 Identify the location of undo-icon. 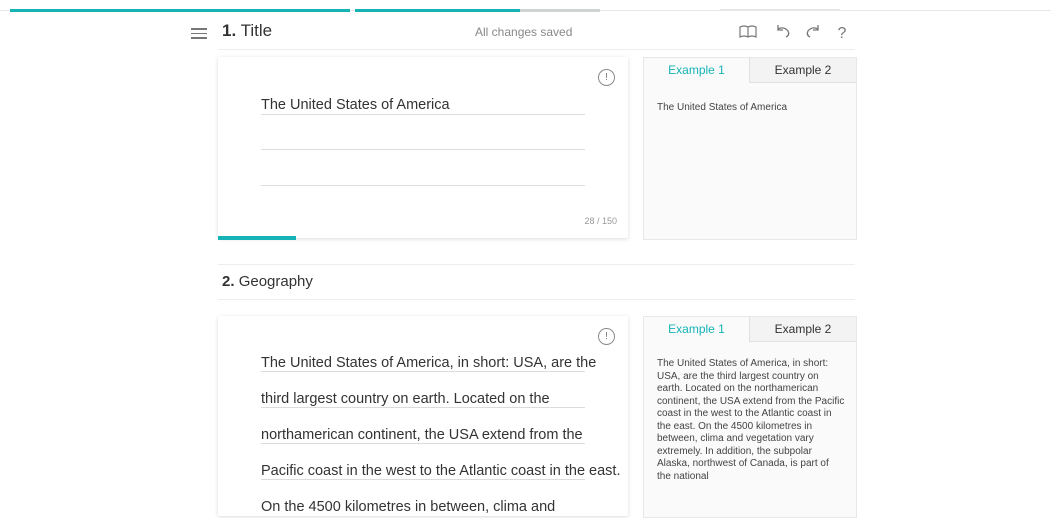
(783, 34).